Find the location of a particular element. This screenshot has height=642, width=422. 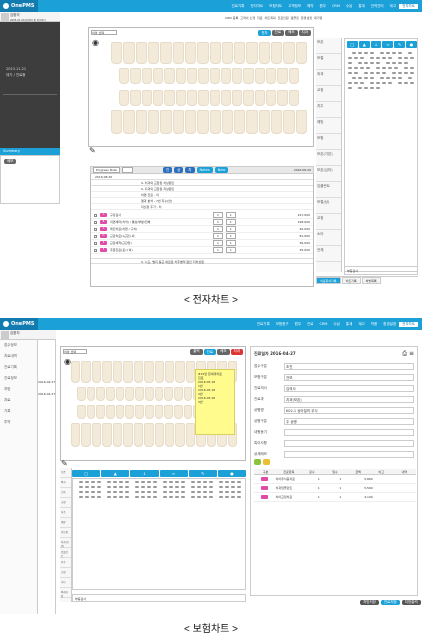

rx-row: D 근관치료(1근관) 외 1 1 81,000 is located at coordinates (202, 236).